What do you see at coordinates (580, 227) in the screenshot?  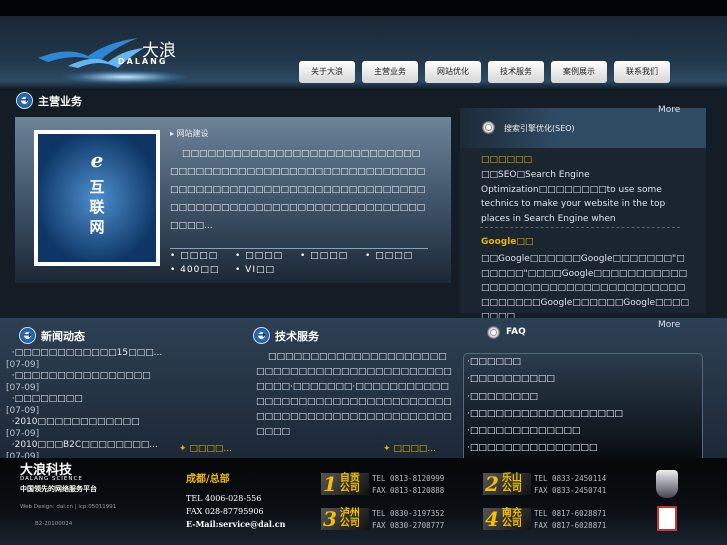 I see `dashed-divider` at bounding box center [580, 227].